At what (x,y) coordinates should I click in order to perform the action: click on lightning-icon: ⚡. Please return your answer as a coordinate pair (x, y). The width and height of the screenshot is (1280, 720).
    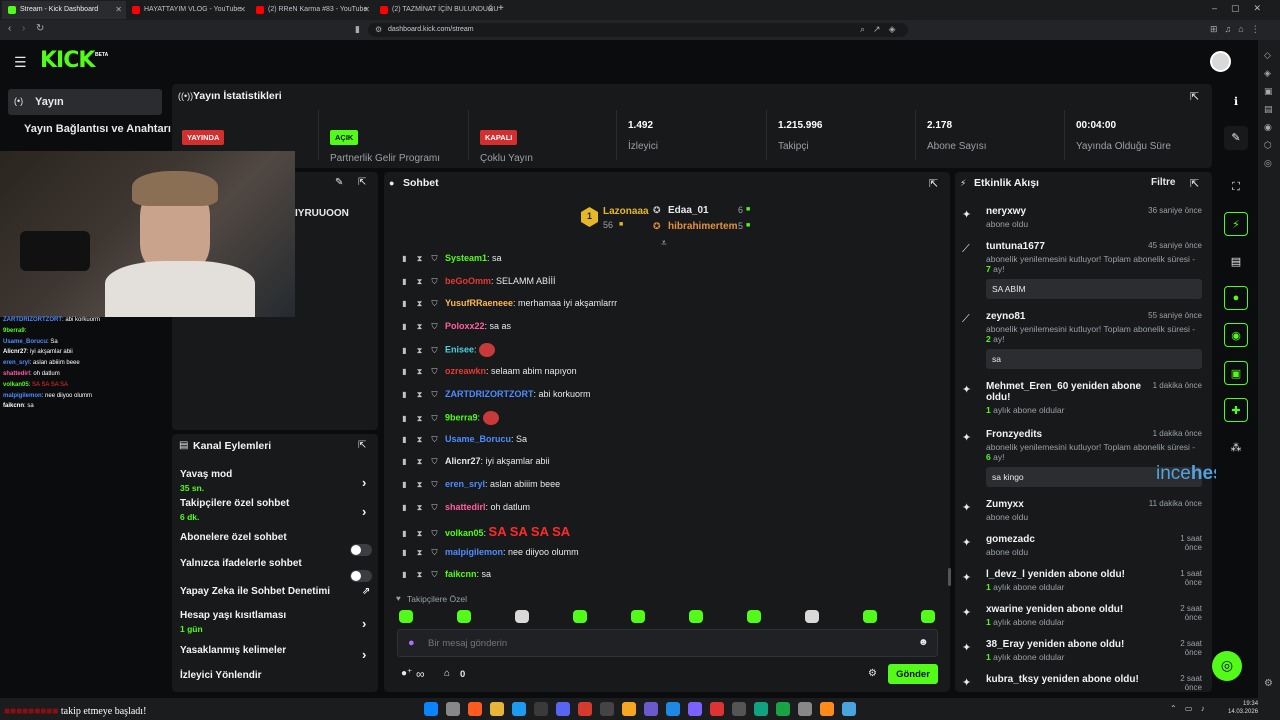
    Looking at the image, I should click on (1236, 224).